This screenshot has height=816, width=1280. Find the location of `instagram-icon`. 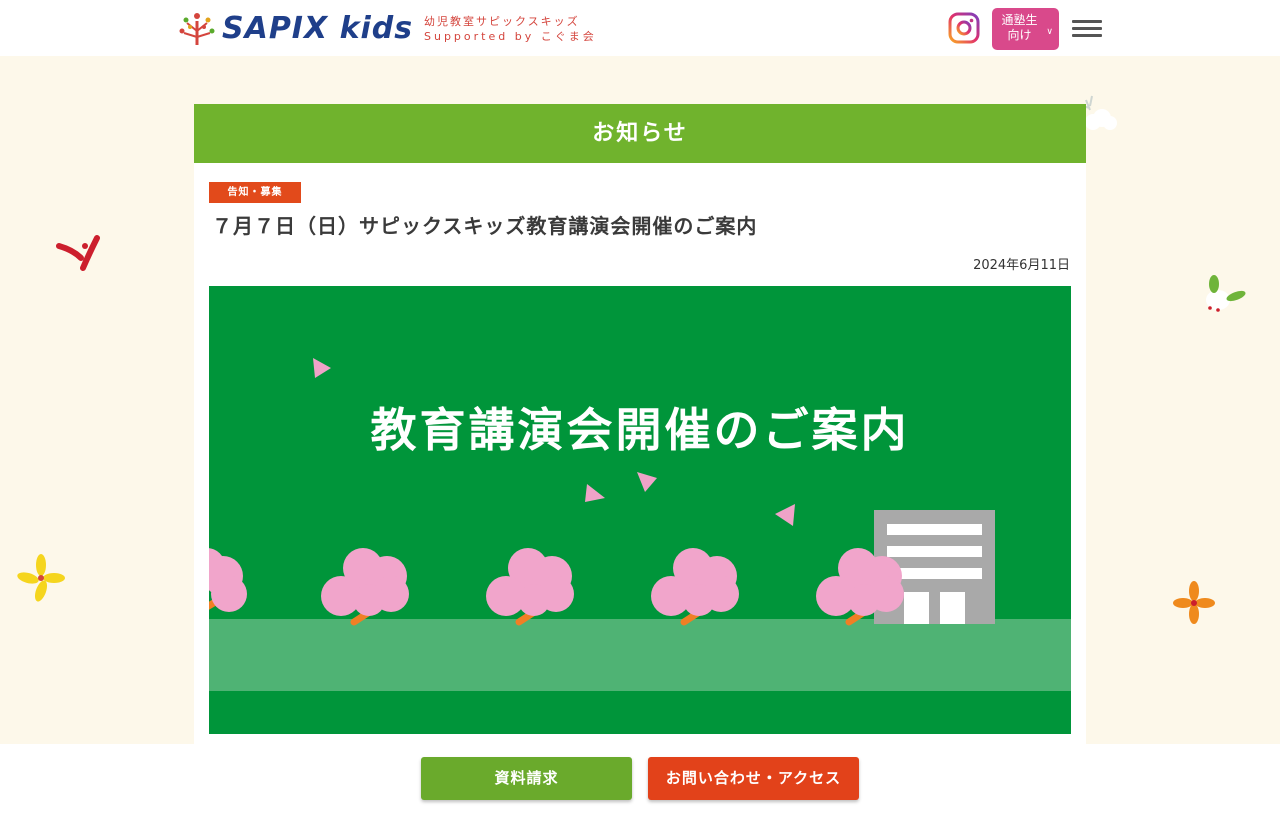

instagram-icon is located at coordinates (964, 28).